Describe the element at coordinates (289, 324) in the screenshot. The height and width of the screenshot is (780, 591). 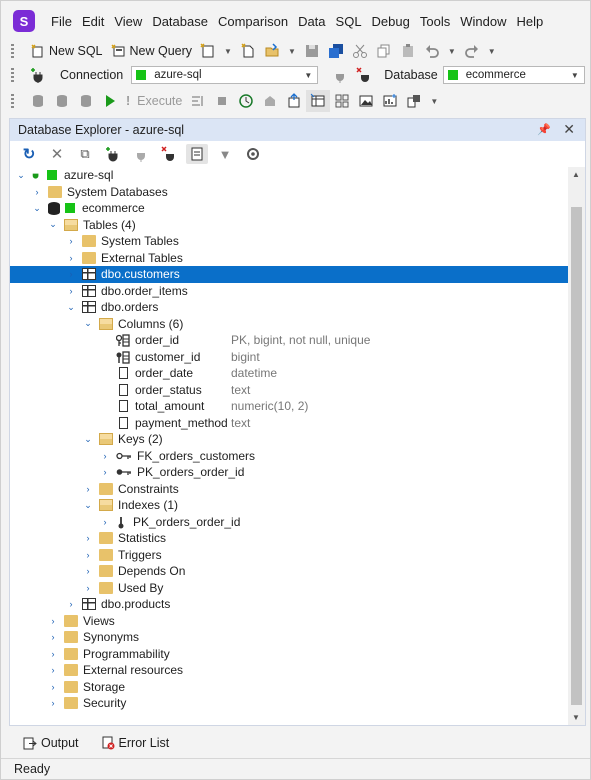
I see `tree-node-columns: ⌄ Columns (6)` at that location.